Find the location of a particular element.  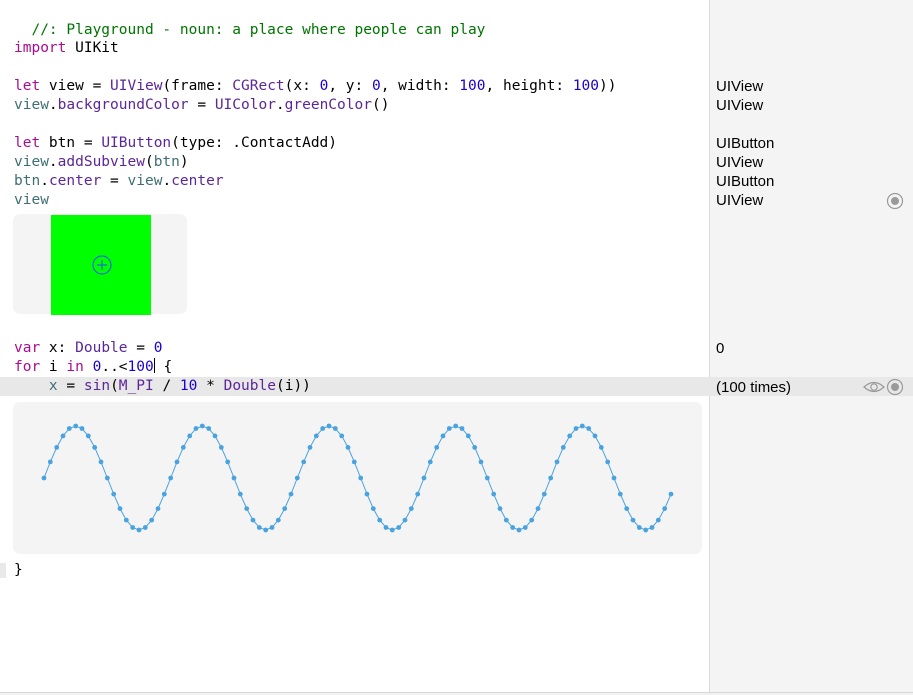

editor-gutter is located at coordinates (3, 347).